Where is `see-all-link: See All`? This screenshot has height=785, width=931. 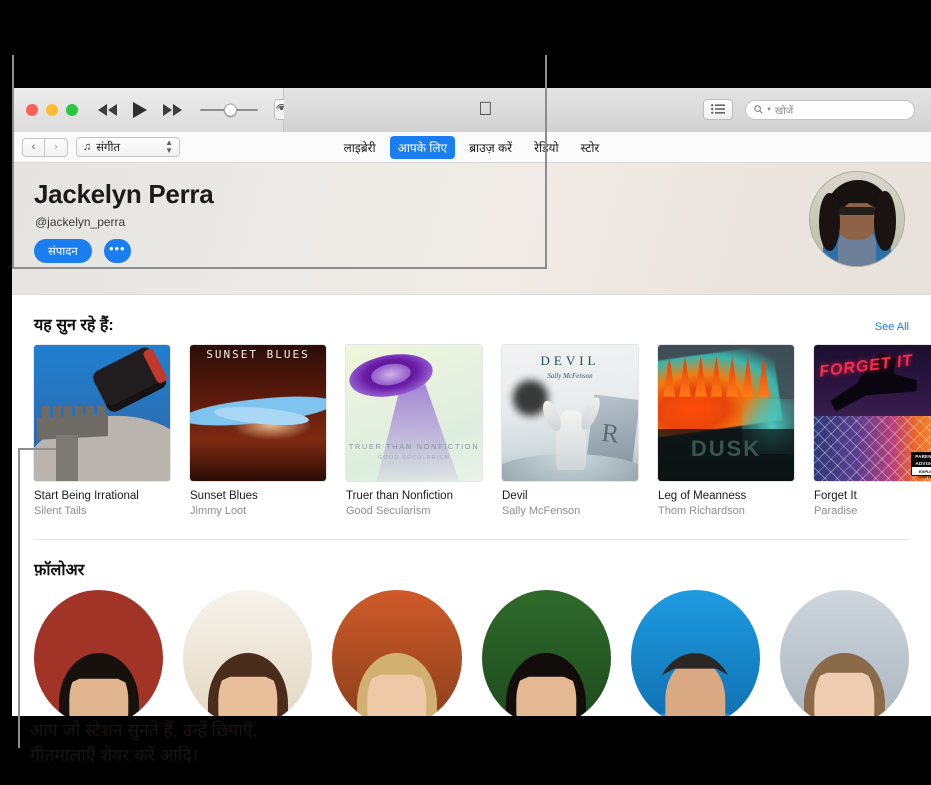 see-all-link: See All is located at coordinates (892, 327).